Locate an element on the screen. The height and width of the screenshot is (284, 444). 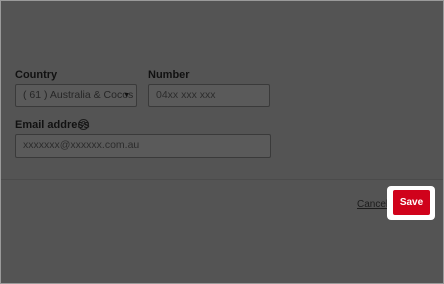
cancel-link: Cancel is located at coordinates (372, 204).